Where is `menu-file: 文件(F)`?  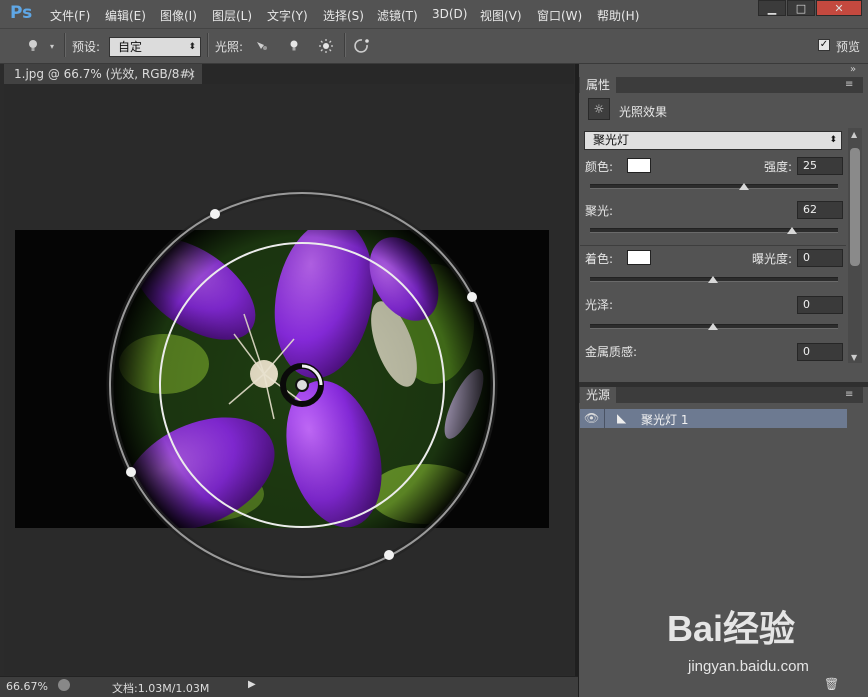
menu-file: 文件(F) is located at coordinates (70, 15).